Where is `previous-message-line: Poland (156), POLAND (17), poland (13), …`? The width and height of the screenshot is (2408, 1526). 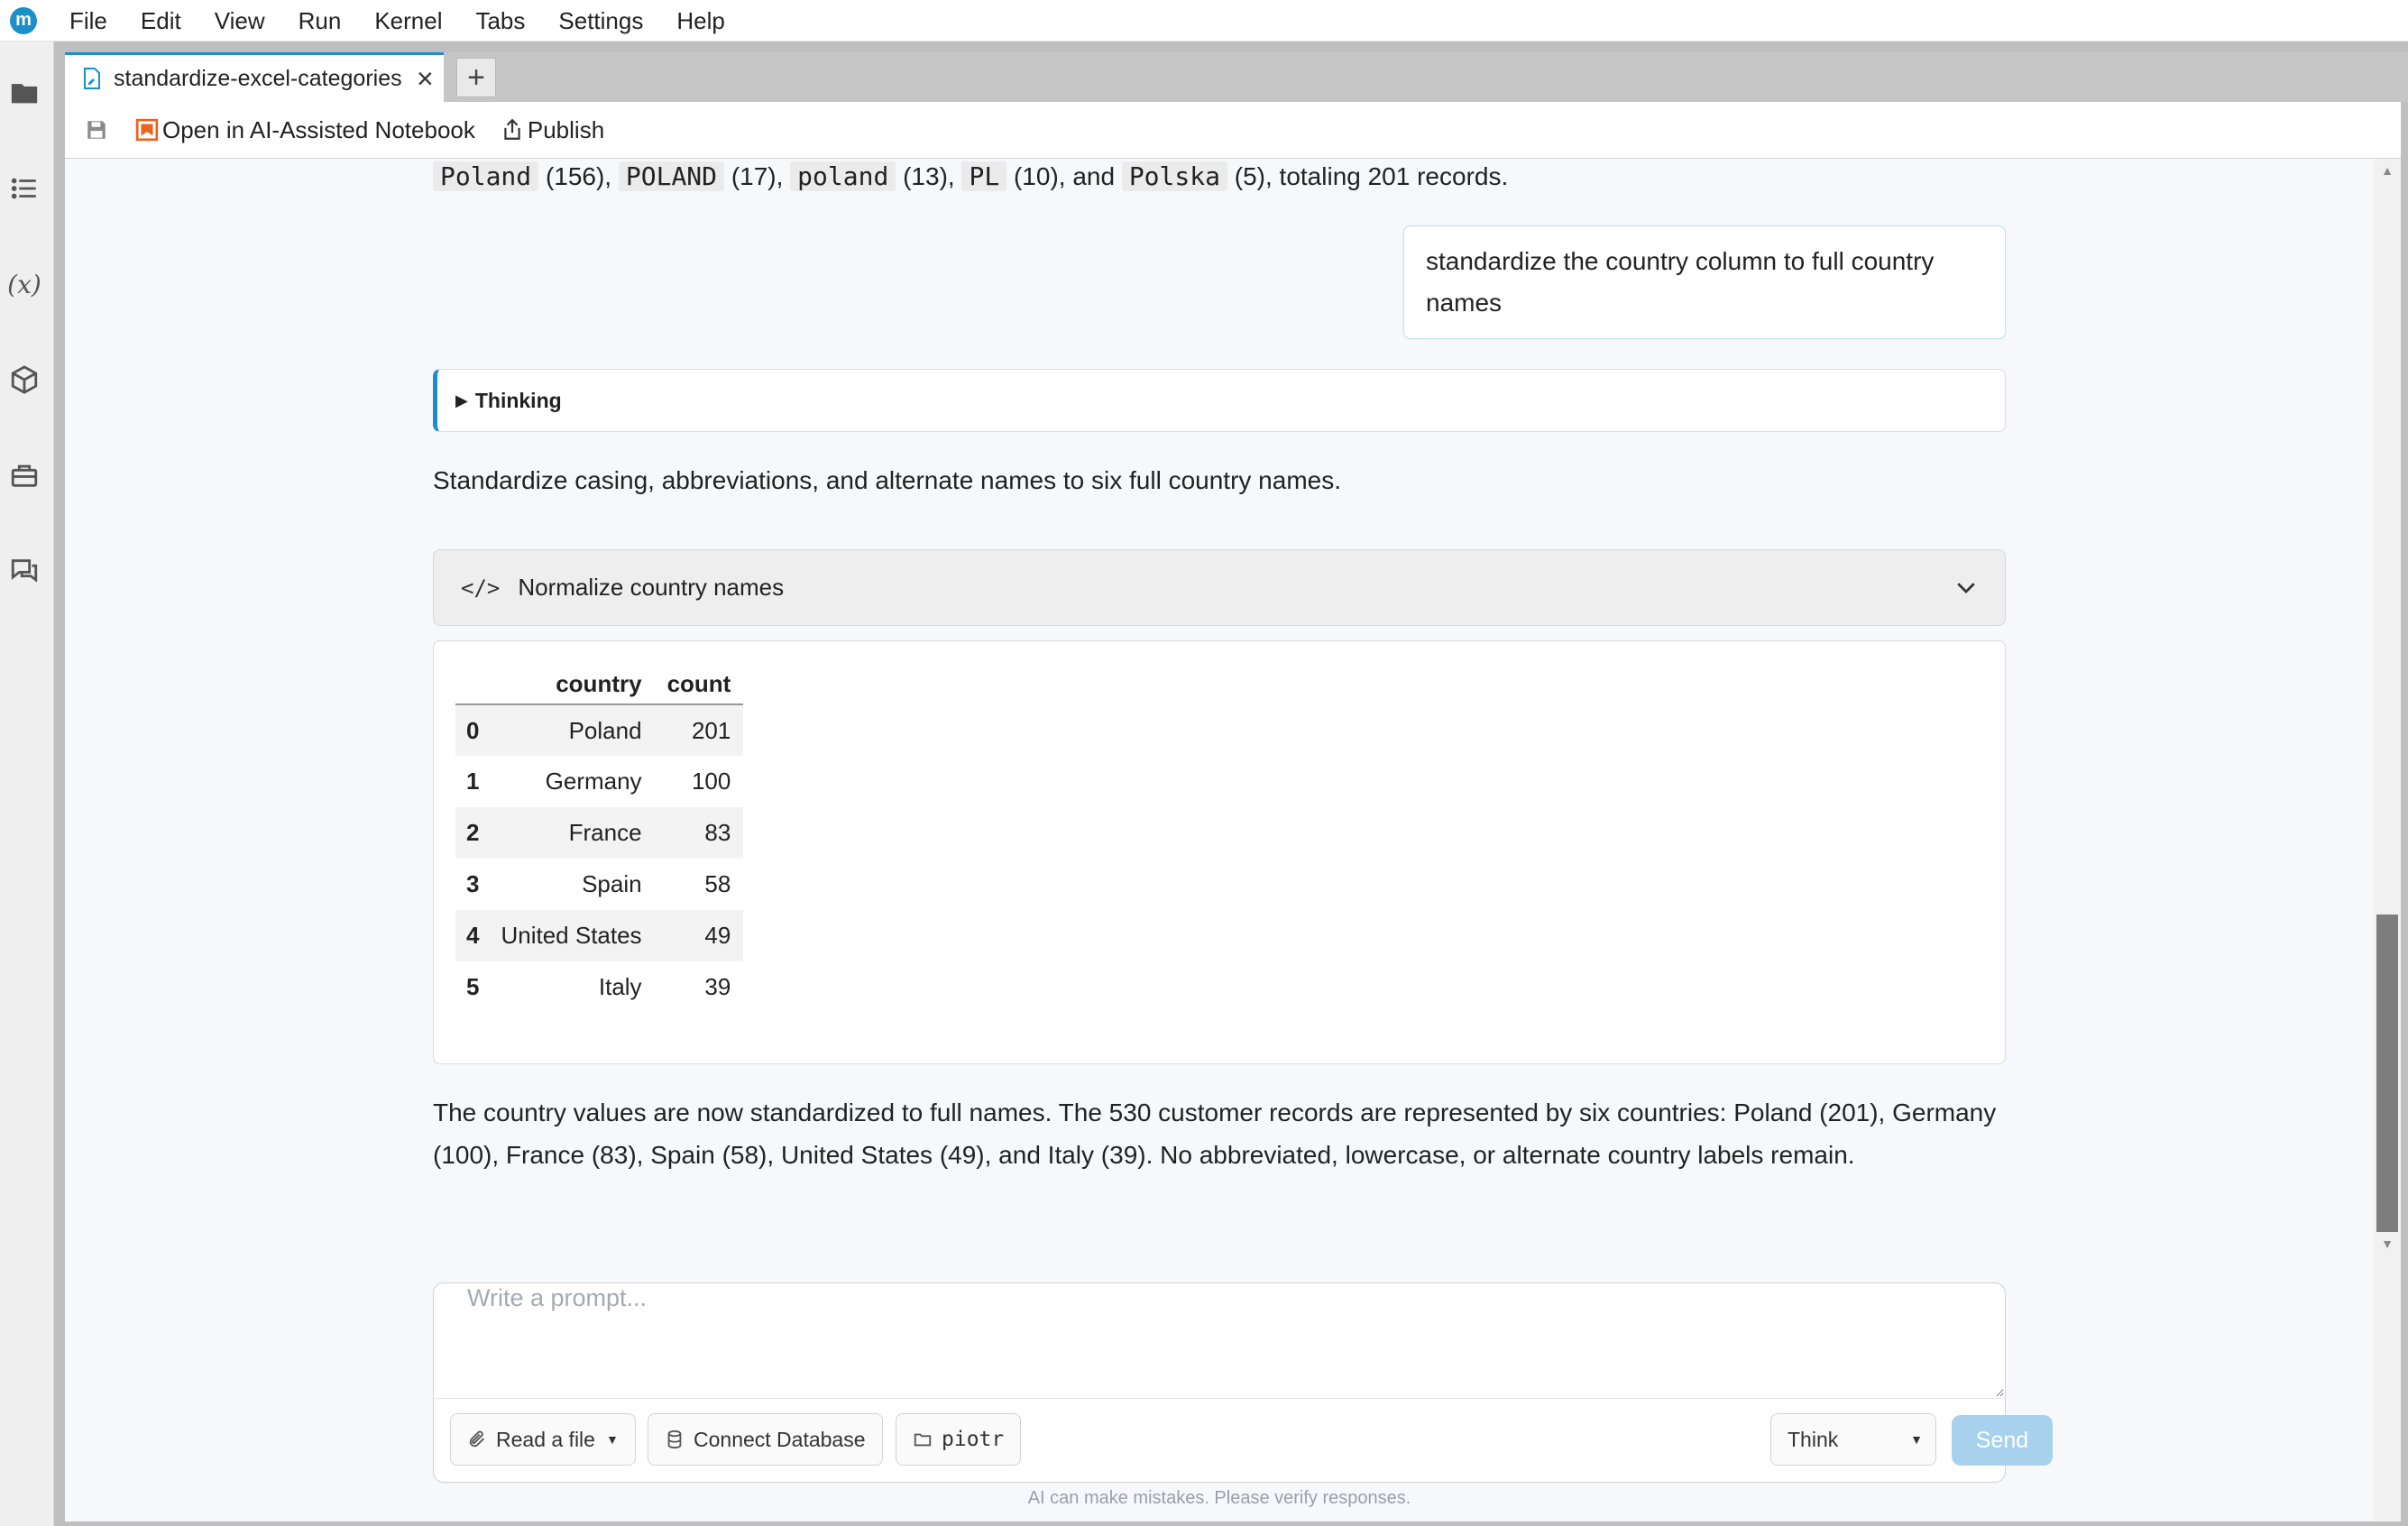 previous-message-line: Poland (156), POLAND (17), poland (13), … is located at coordinates (970, 177).